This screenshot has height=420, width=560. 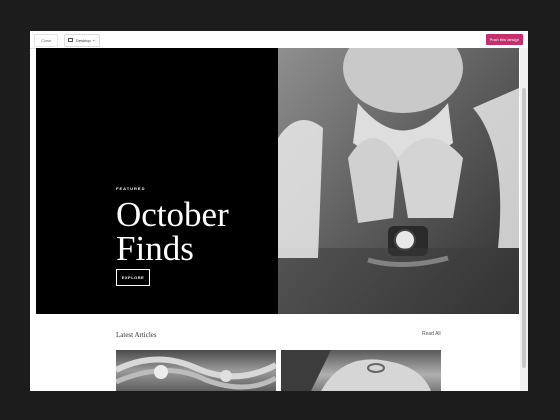 I want to click on scrollbar, so click(x=524, y=219).